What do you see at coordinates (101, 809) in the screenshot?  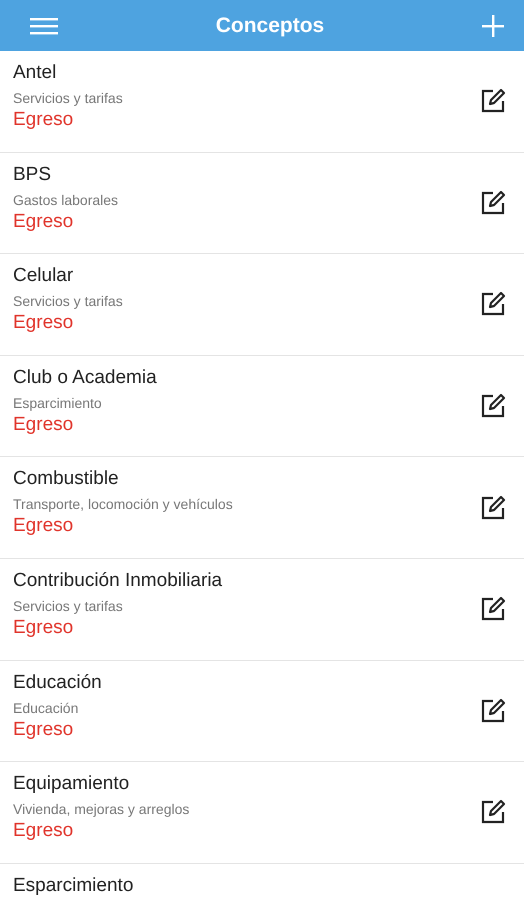 I see `concept-category: Vivienda, mejoras y arreglos` at bounding box center [101, 809].